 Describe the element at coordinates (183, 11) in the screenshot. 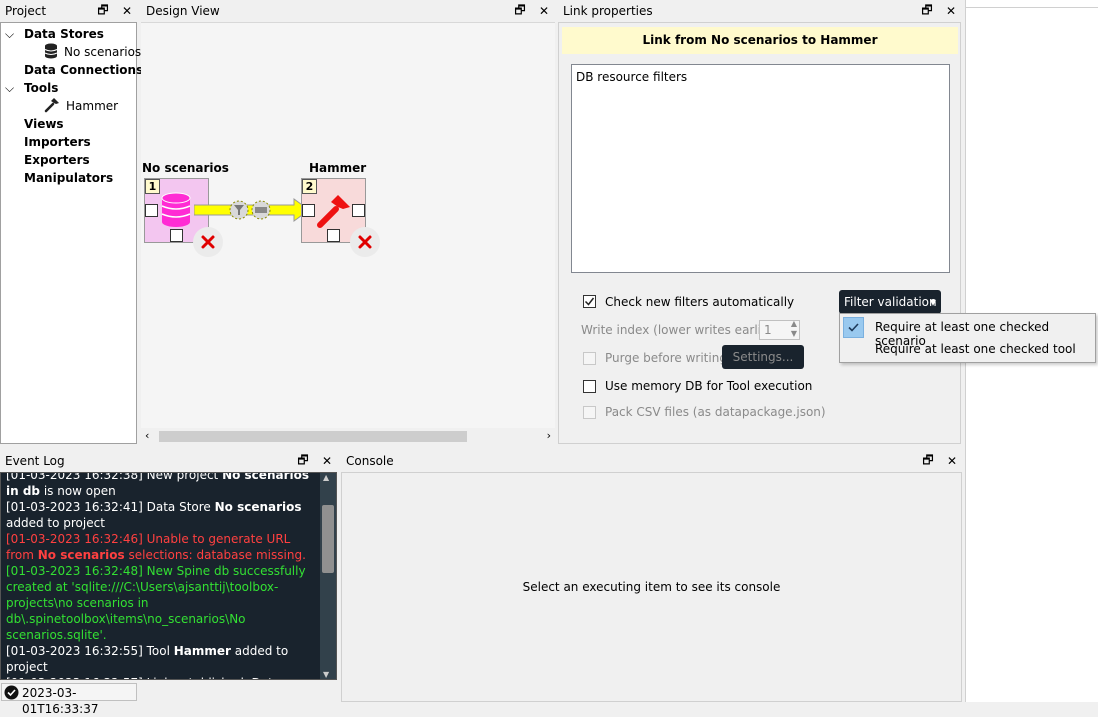

I see `design-view-title: Design View` at that location.